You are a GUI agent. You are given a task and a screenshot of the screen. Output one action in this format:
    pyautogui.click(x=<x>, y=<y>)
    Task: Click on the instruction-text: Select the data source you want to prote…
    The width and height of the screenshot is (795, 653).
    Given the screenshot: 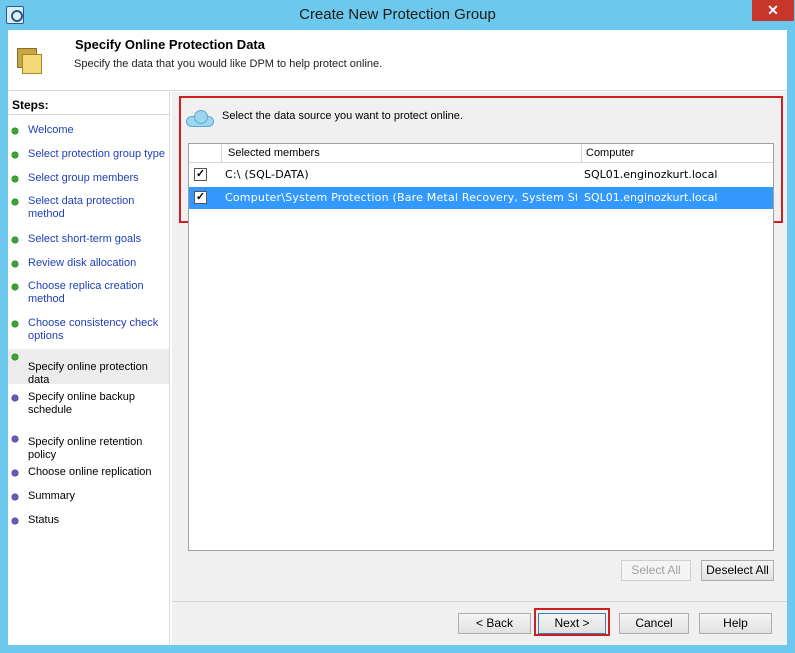 What is the action you would take?
    pyautogui.click(x=342, y=116)
    